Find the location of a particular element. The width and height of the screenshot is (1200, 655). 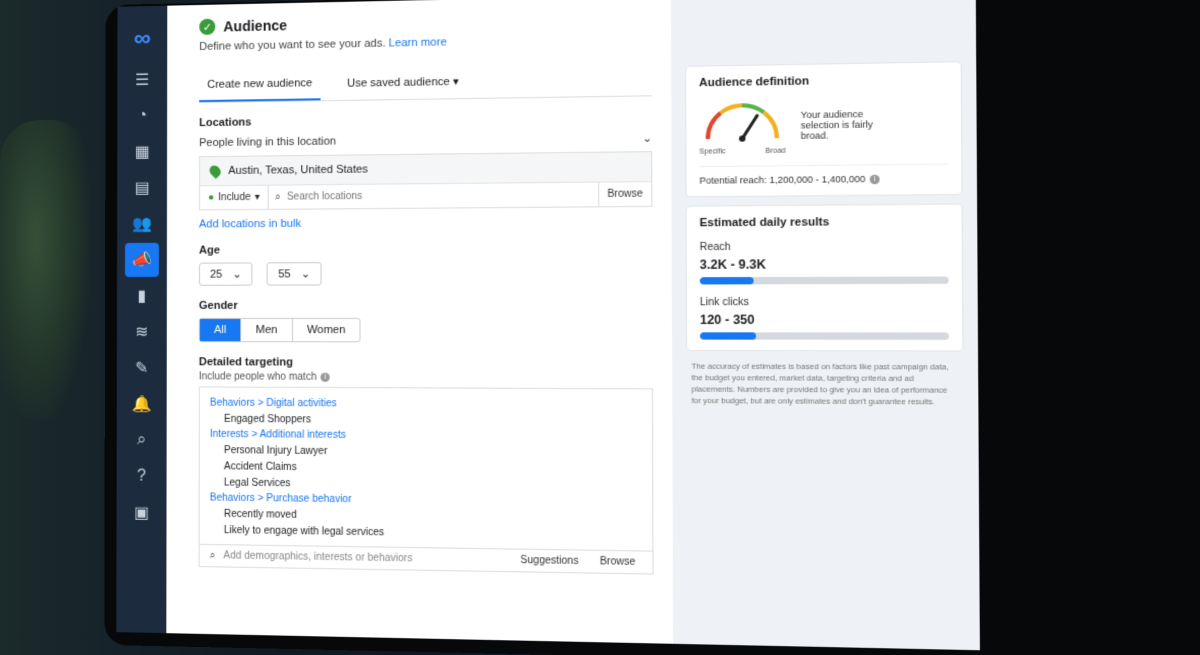

targeting-item: Engaged Shoppers is located at coordinates (432, 421).